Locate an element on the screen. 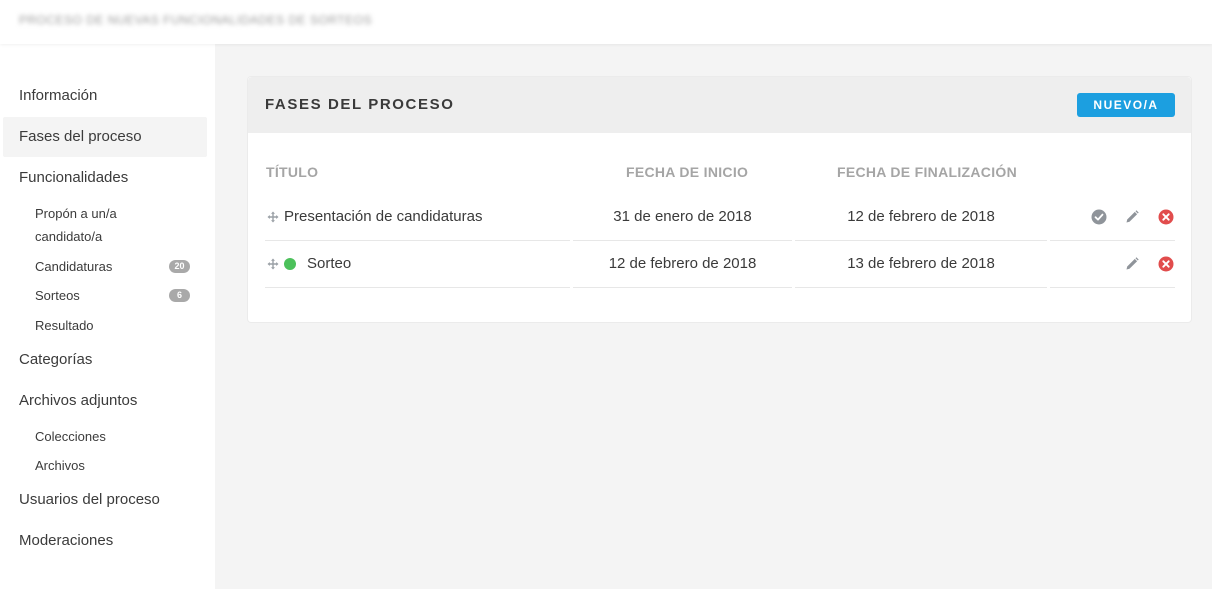  sidebar-subitem-label: Colecciones is located at coordinates (70, 436).